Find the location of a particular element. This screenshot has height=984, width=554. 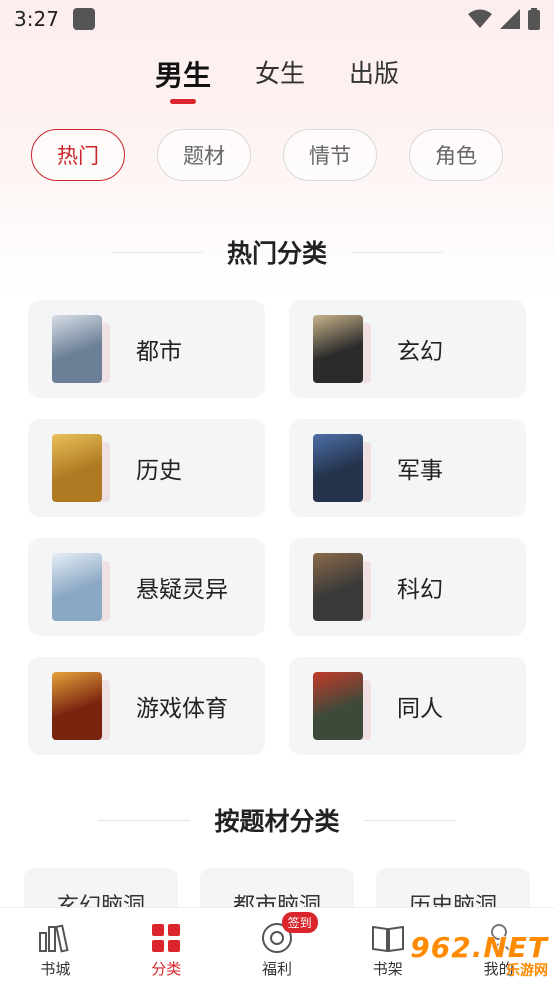

tab-female: 女生 is located at coordinates (280, 74).